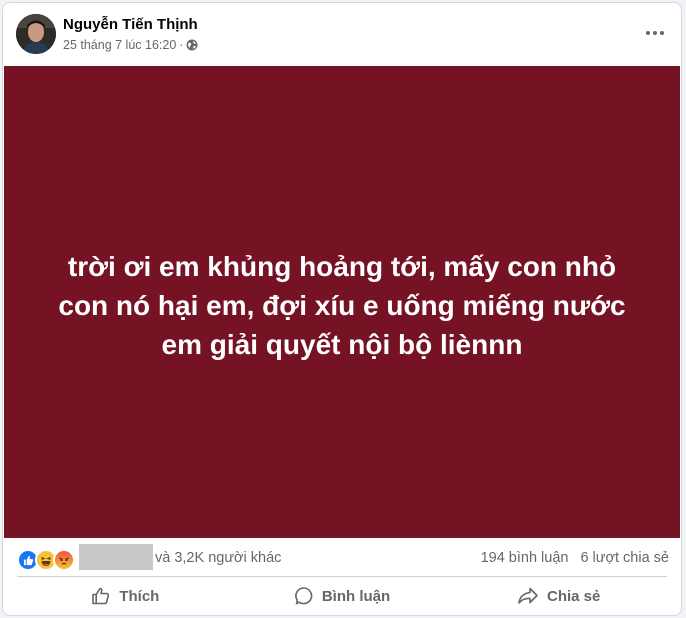 The image size is (686, 618). I want to click on comment-count: 194 bình luận, so click(525, 558).